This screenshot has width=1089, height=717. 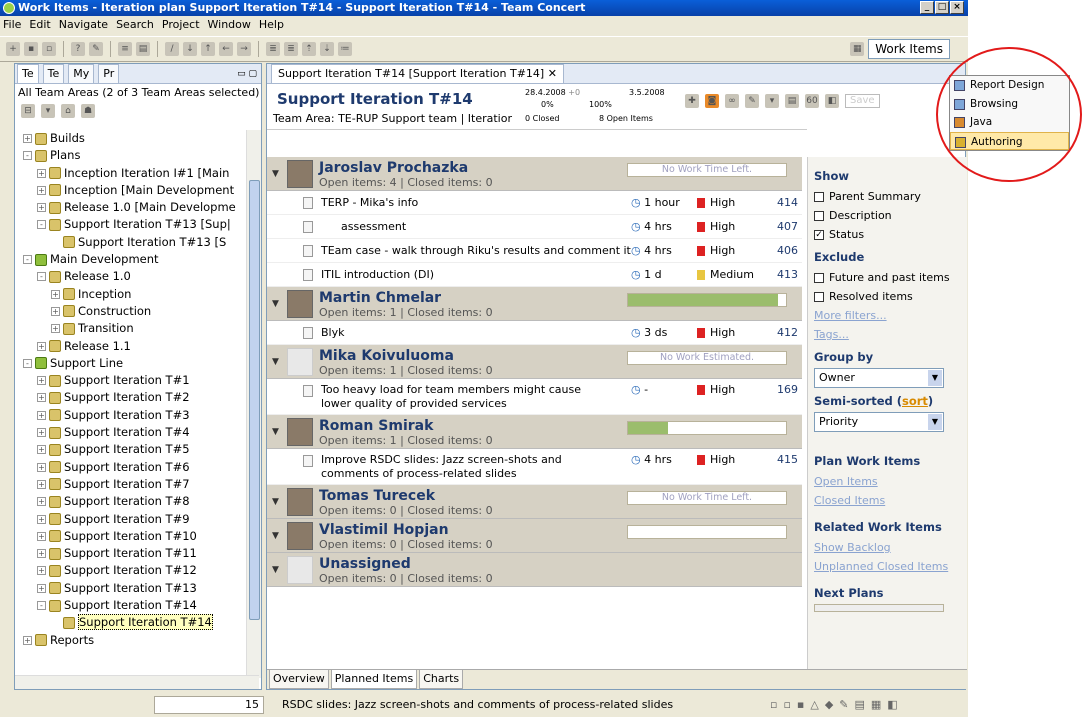 I want to click on tree-item: + Inception Iteration I#1 [Main, so click(x=137, y=173).